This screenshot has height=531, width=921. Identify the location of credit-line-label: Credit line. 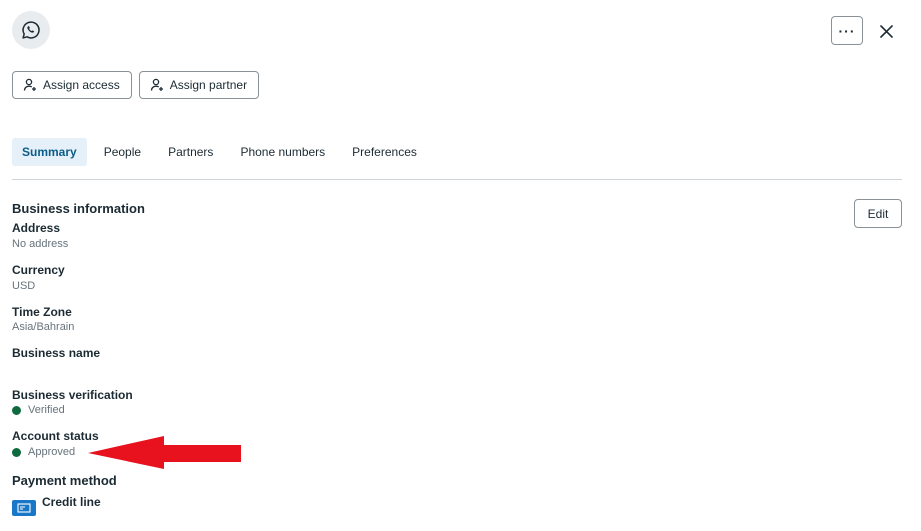
(71, 502).